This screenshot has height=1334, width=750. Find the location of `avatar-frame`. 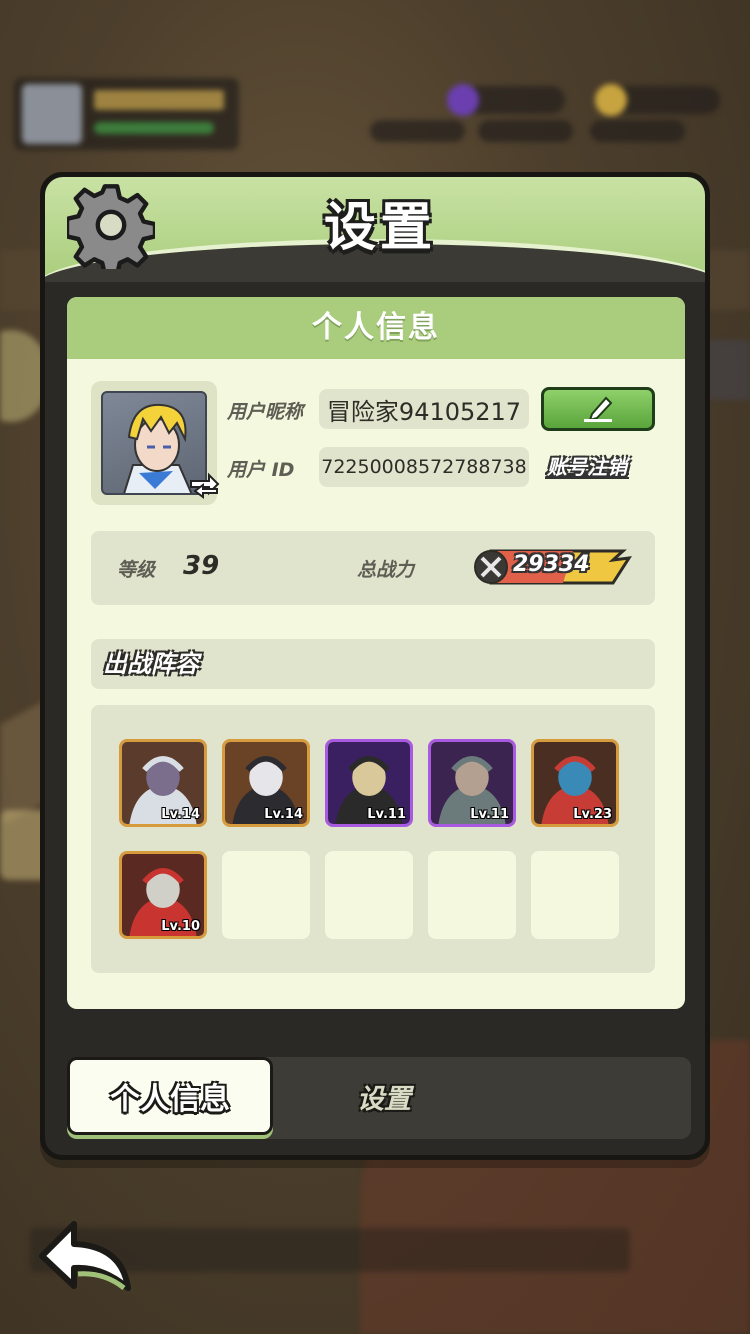

avatar-frame is located at coordinates (155, 443).